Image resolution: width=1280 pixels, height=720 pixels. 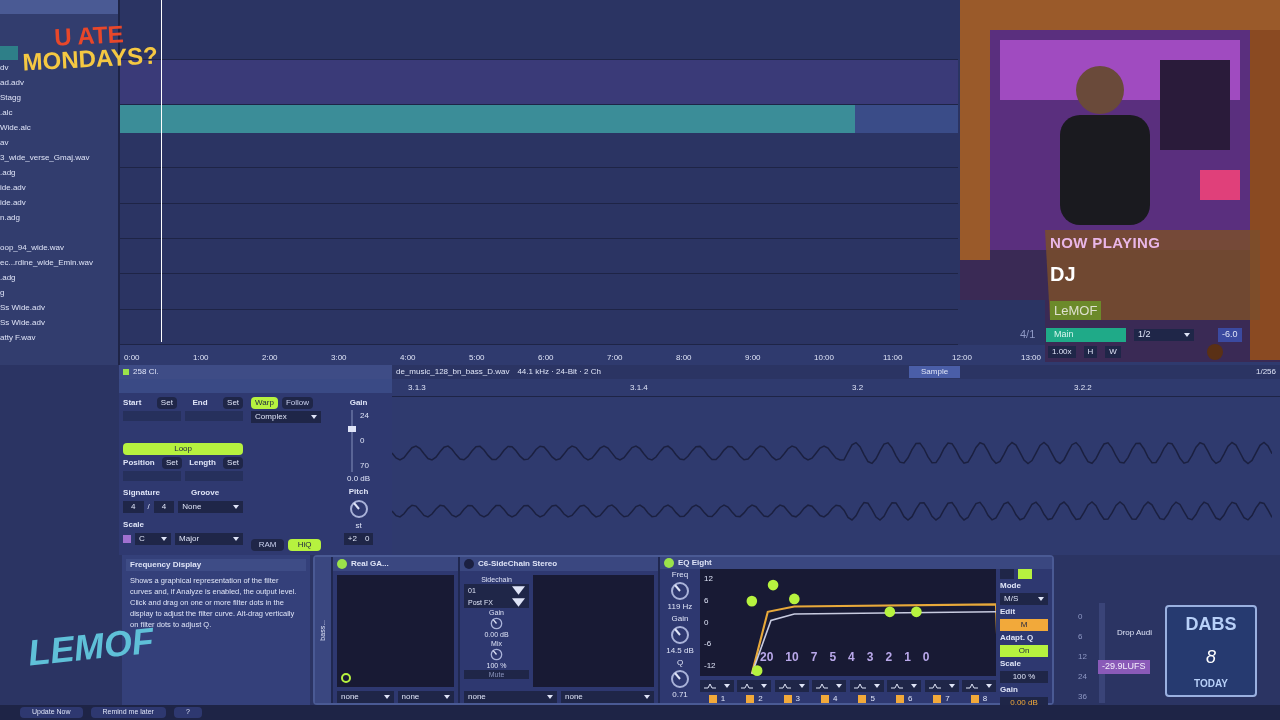 What do you see at coordinates (132, 357) in the screenshot?
I see `ruler-label: 0:00` at bounding box center [132, 357].